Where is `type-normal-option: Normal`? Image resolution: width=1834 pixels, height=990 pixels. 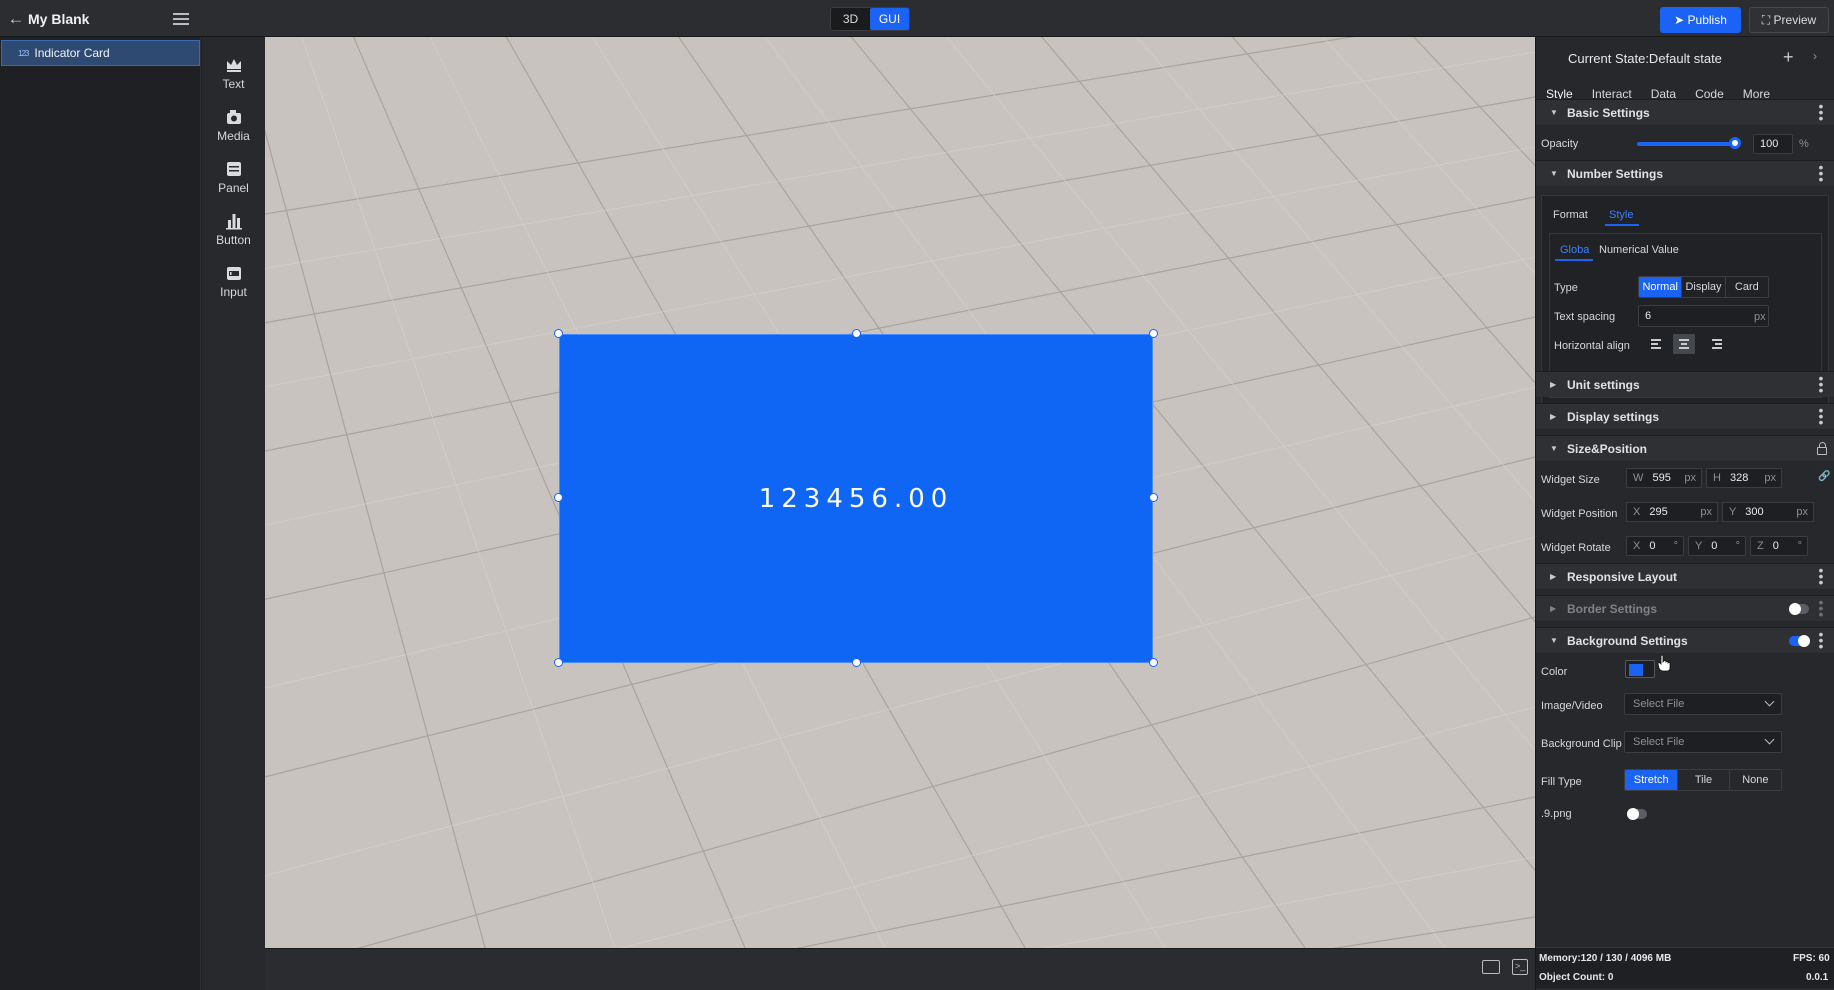
type-normal-option: Normal is located at coordinates (1661, 287).